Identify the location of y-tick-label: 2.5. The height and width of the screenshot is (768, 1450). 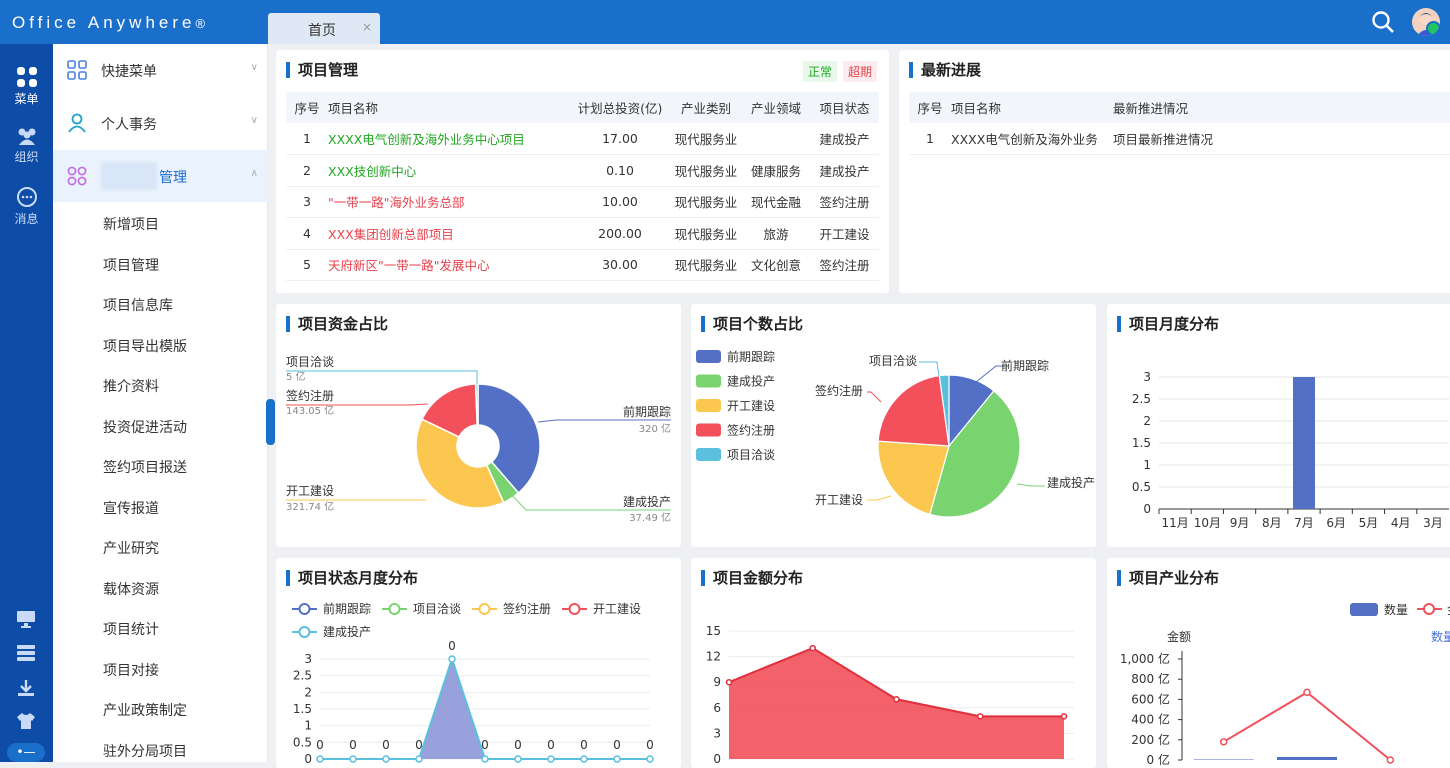
(302, 676).